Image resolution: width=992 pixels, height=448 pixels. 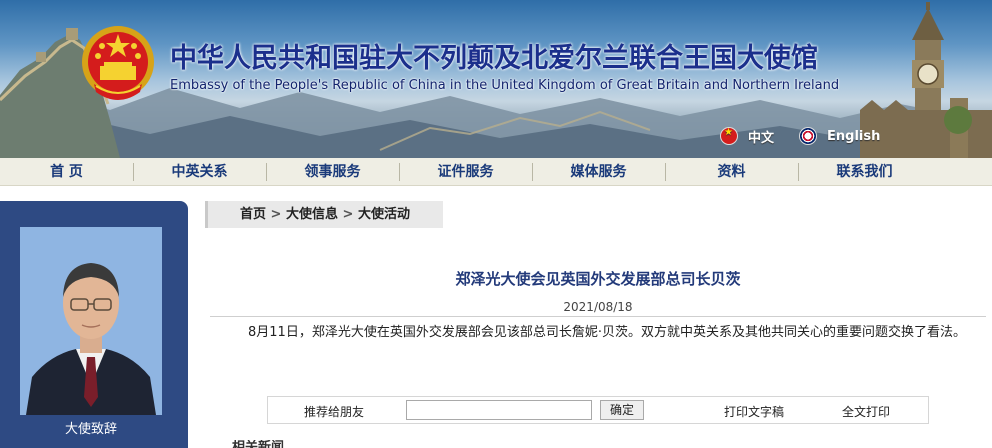 What do you see at coordinates (494, 58) in the screenshot?
I see `embassy-title-chinese: 中华人民共和国驻大不列颠及北爱尔兰联合王国大使馆` at bounding box center [494, 58].